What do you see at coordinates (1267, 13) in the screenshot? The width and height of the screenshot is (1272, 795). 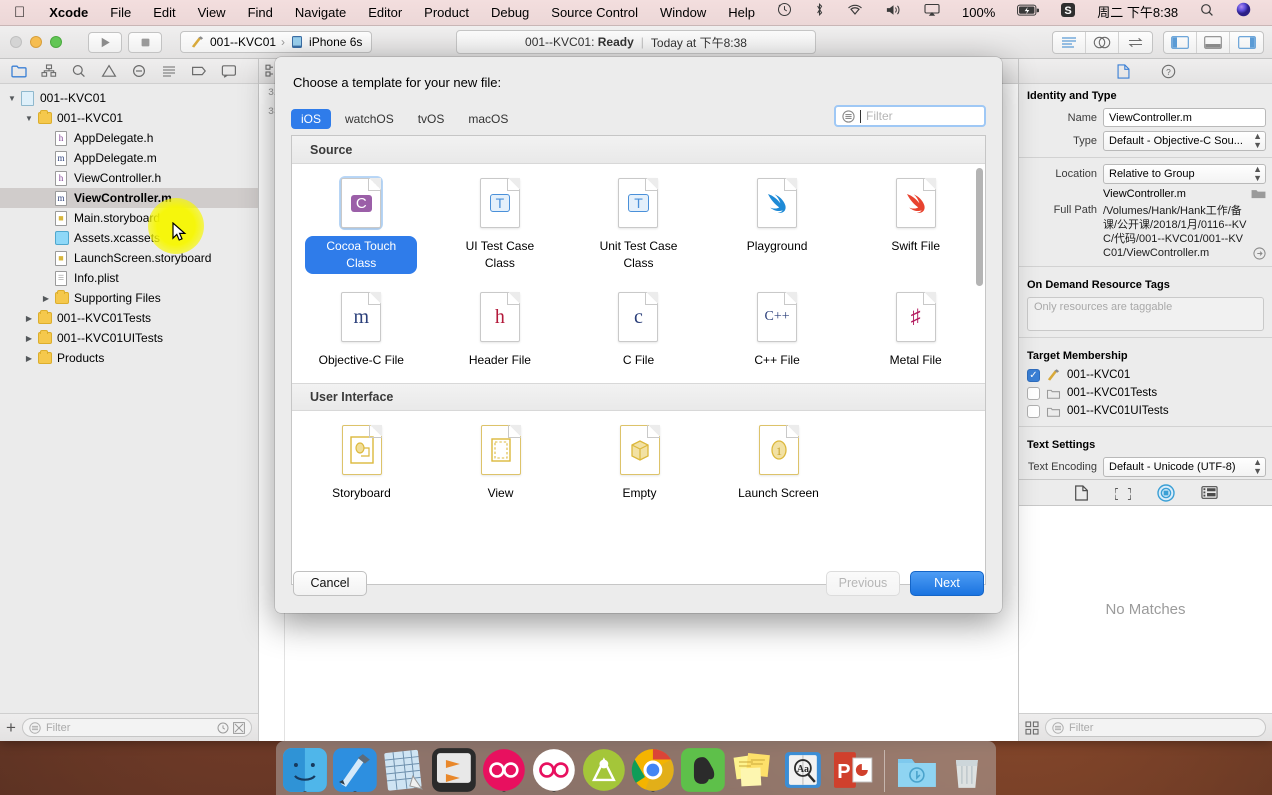 I see `notification-center-icon` at bounding box center [1267, 13].